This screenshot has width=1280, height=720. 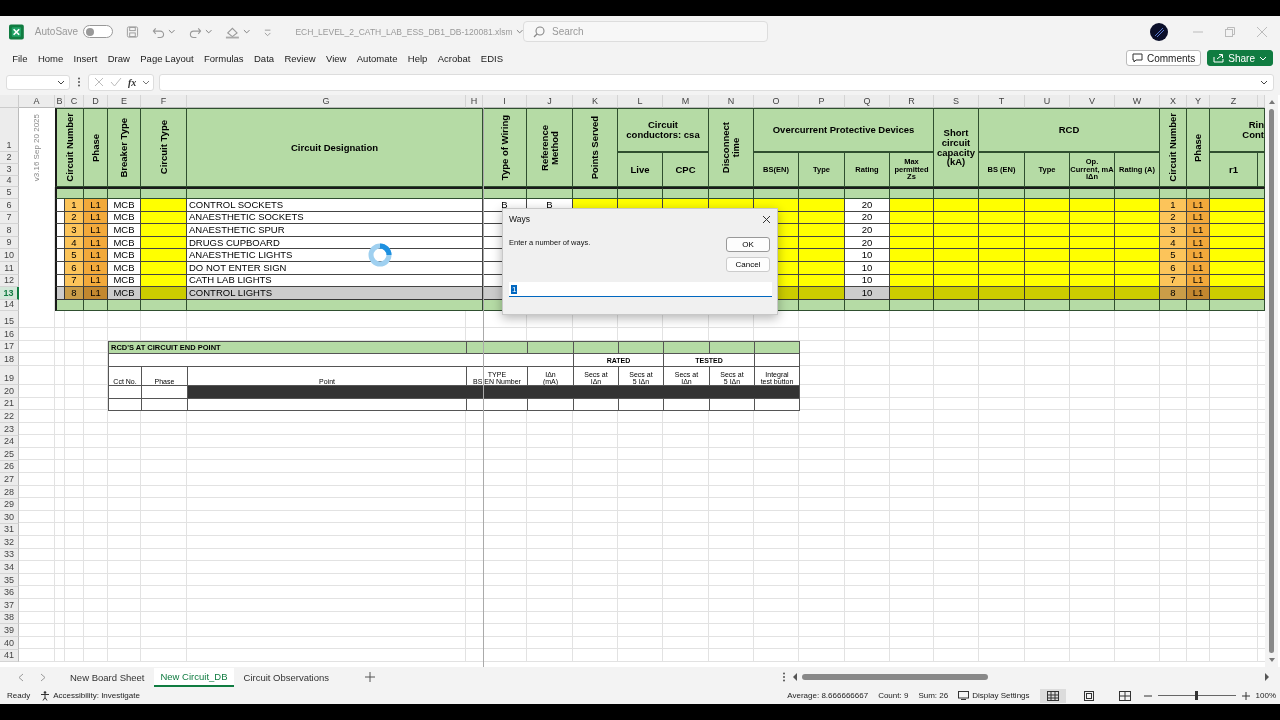 I want to click on scroll-up-icon, so click(x=1271, y=102).